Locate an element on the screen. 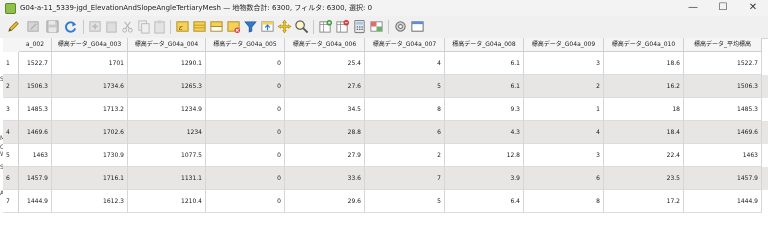 This screenshot has height=240, width=768. minimize-button: — is located at coordinates (693, 8).